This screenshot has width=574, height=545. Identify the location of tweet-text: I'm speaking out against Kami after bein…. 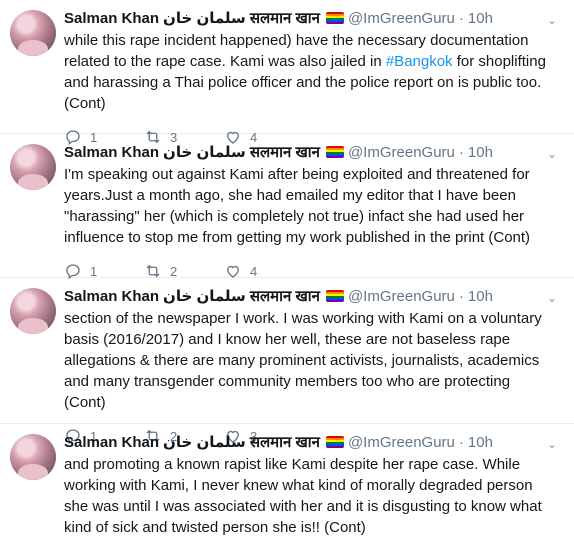
(309, 206).